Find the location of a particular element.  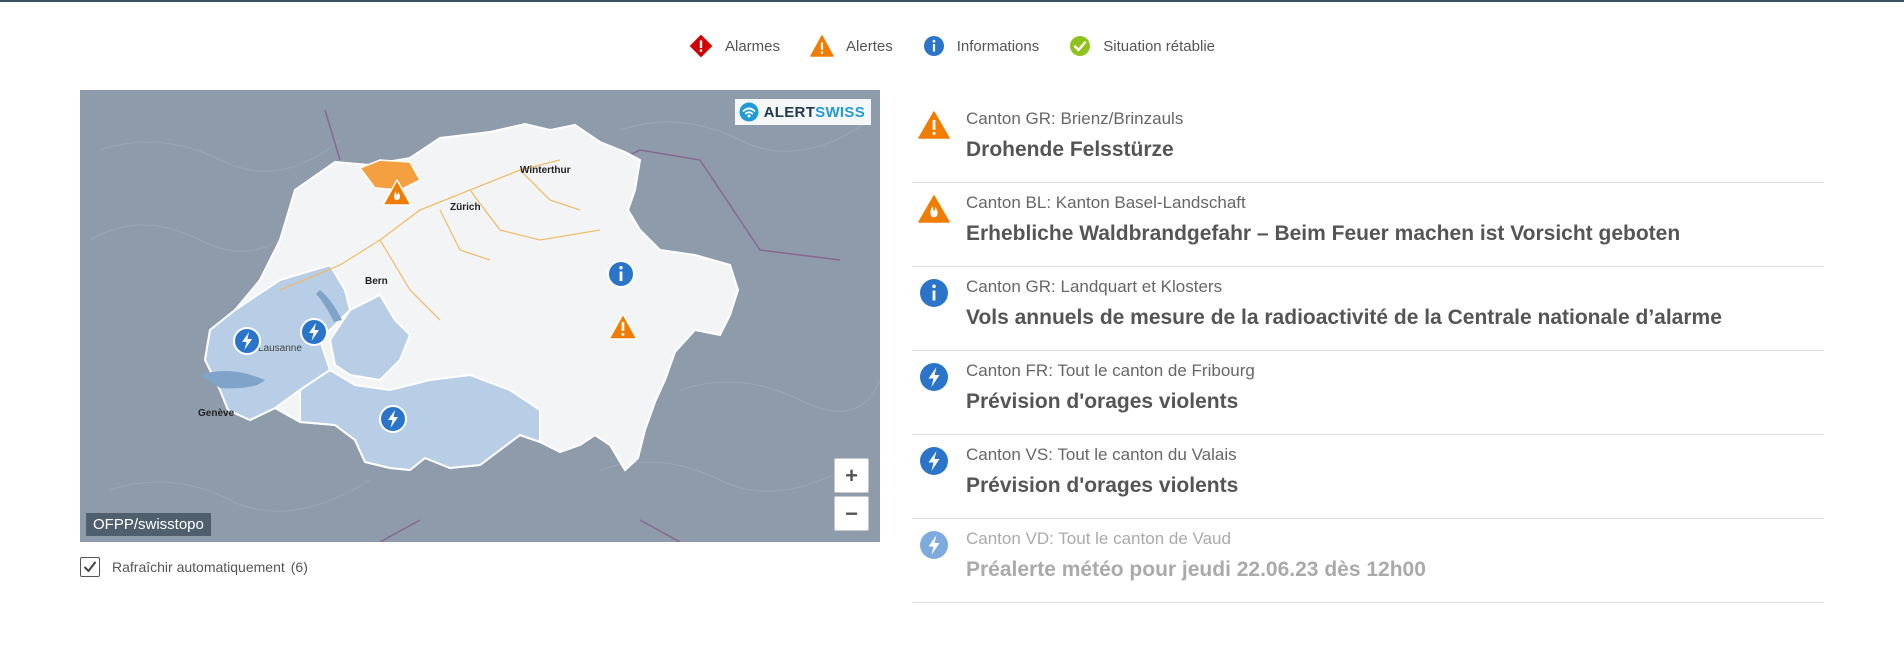

map-pin-fire-warning-icon is located at coordinates (397, 193).